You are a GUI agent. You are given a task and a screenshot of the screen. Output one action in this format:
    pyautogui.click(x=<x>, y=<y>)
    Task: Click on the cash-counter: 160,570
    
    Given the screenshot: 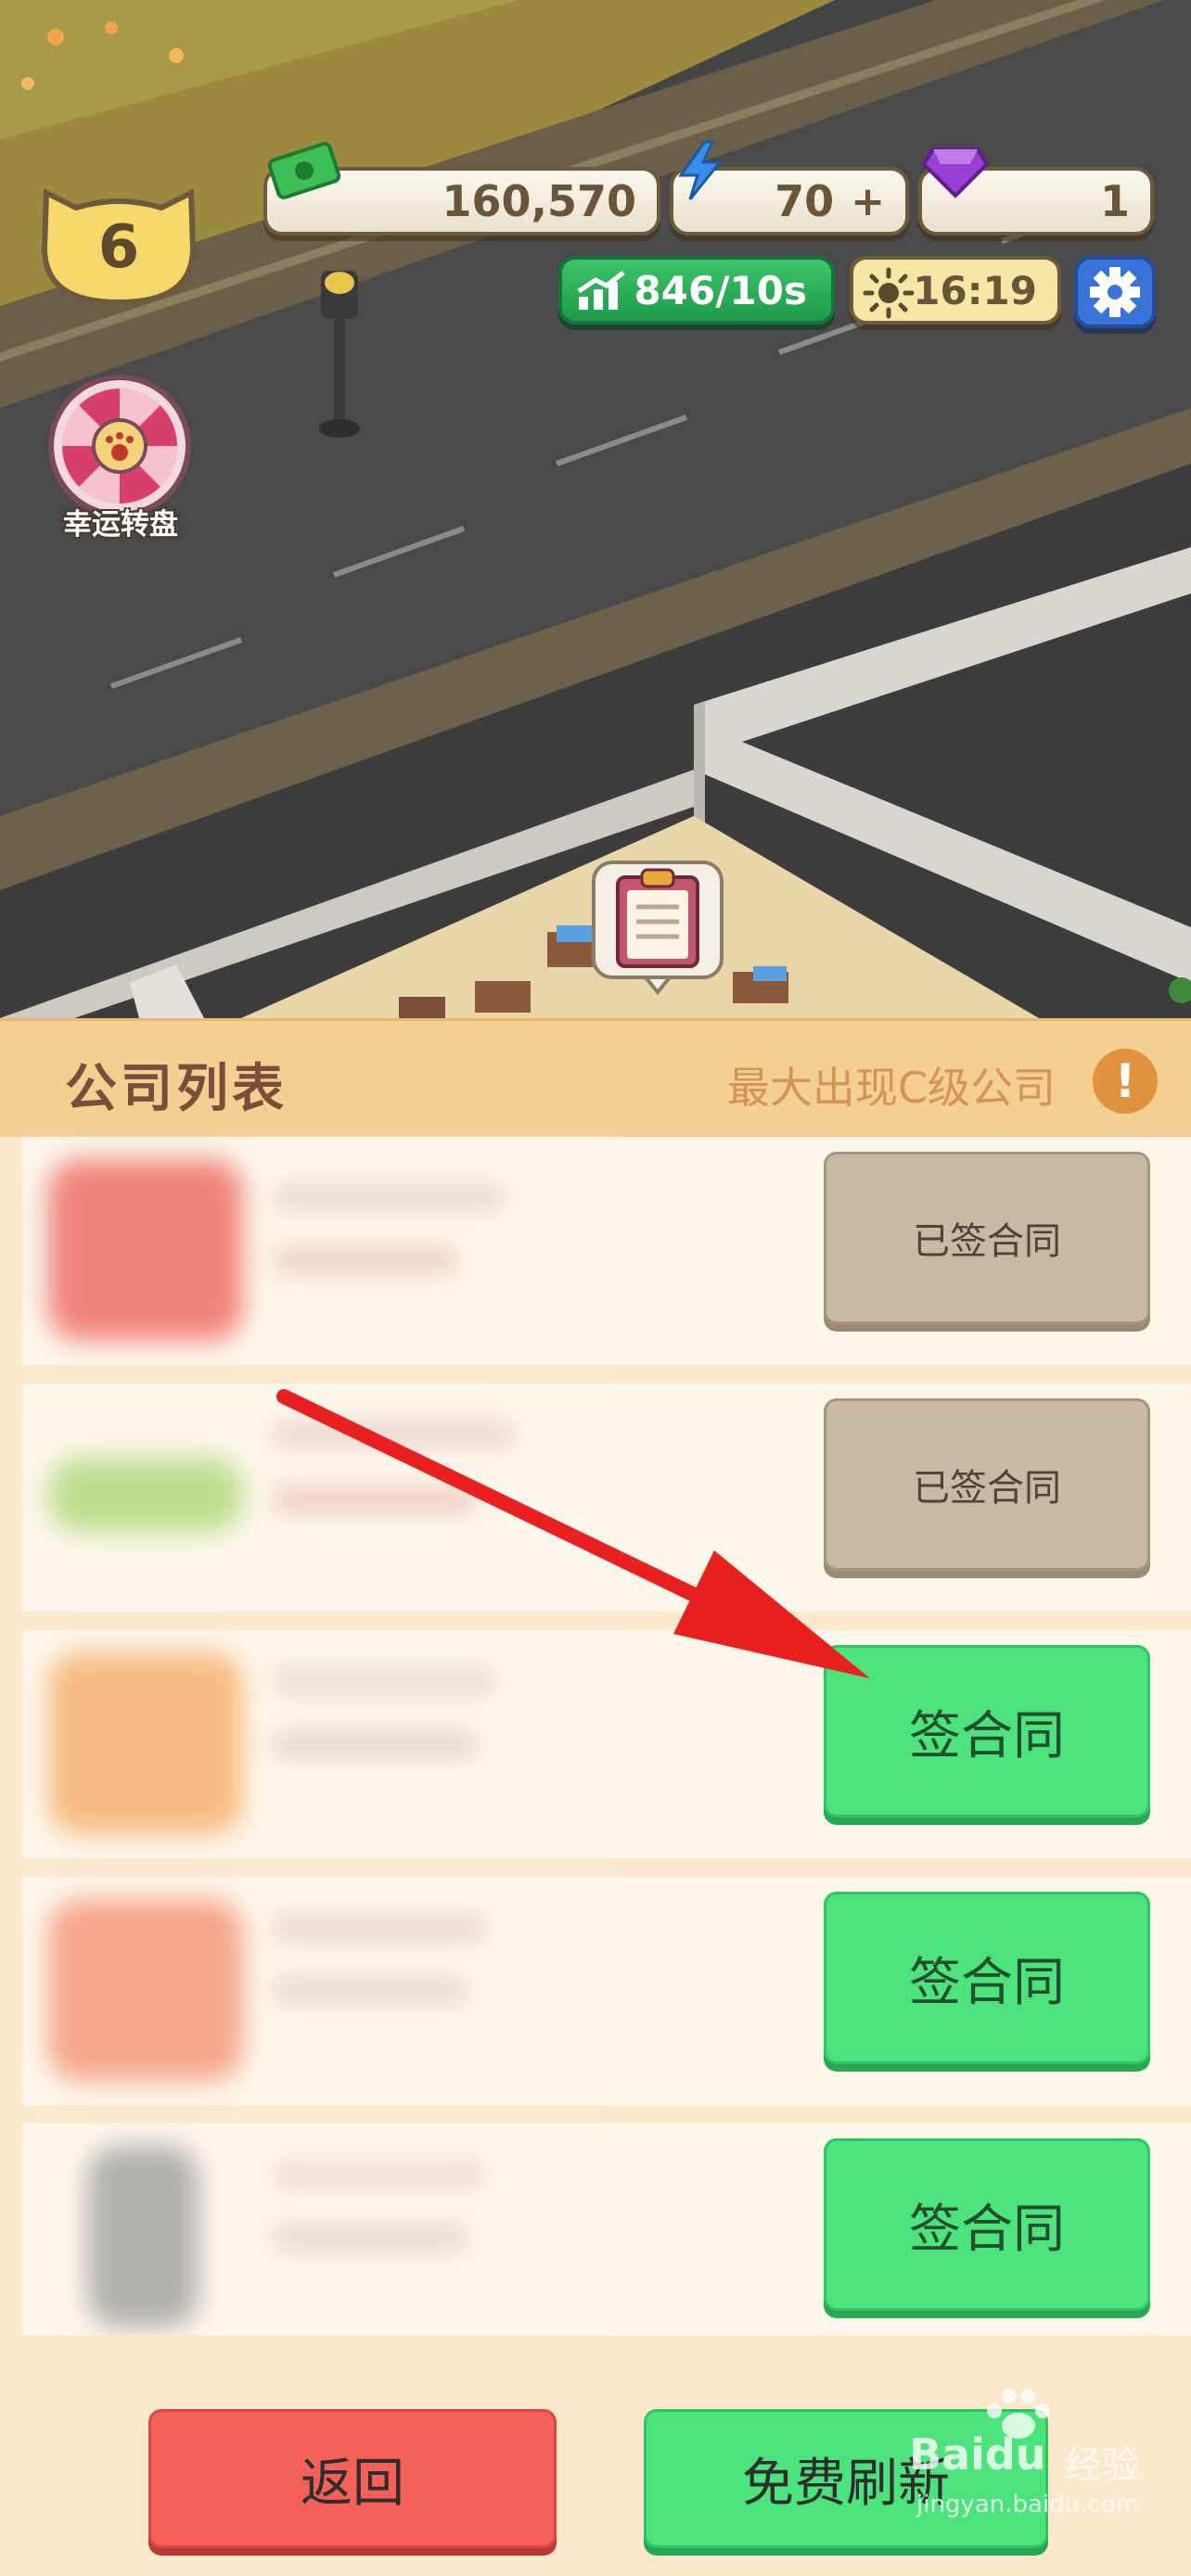 What is the action you would take?
    pyautogui.click(x=462, y=189)
    